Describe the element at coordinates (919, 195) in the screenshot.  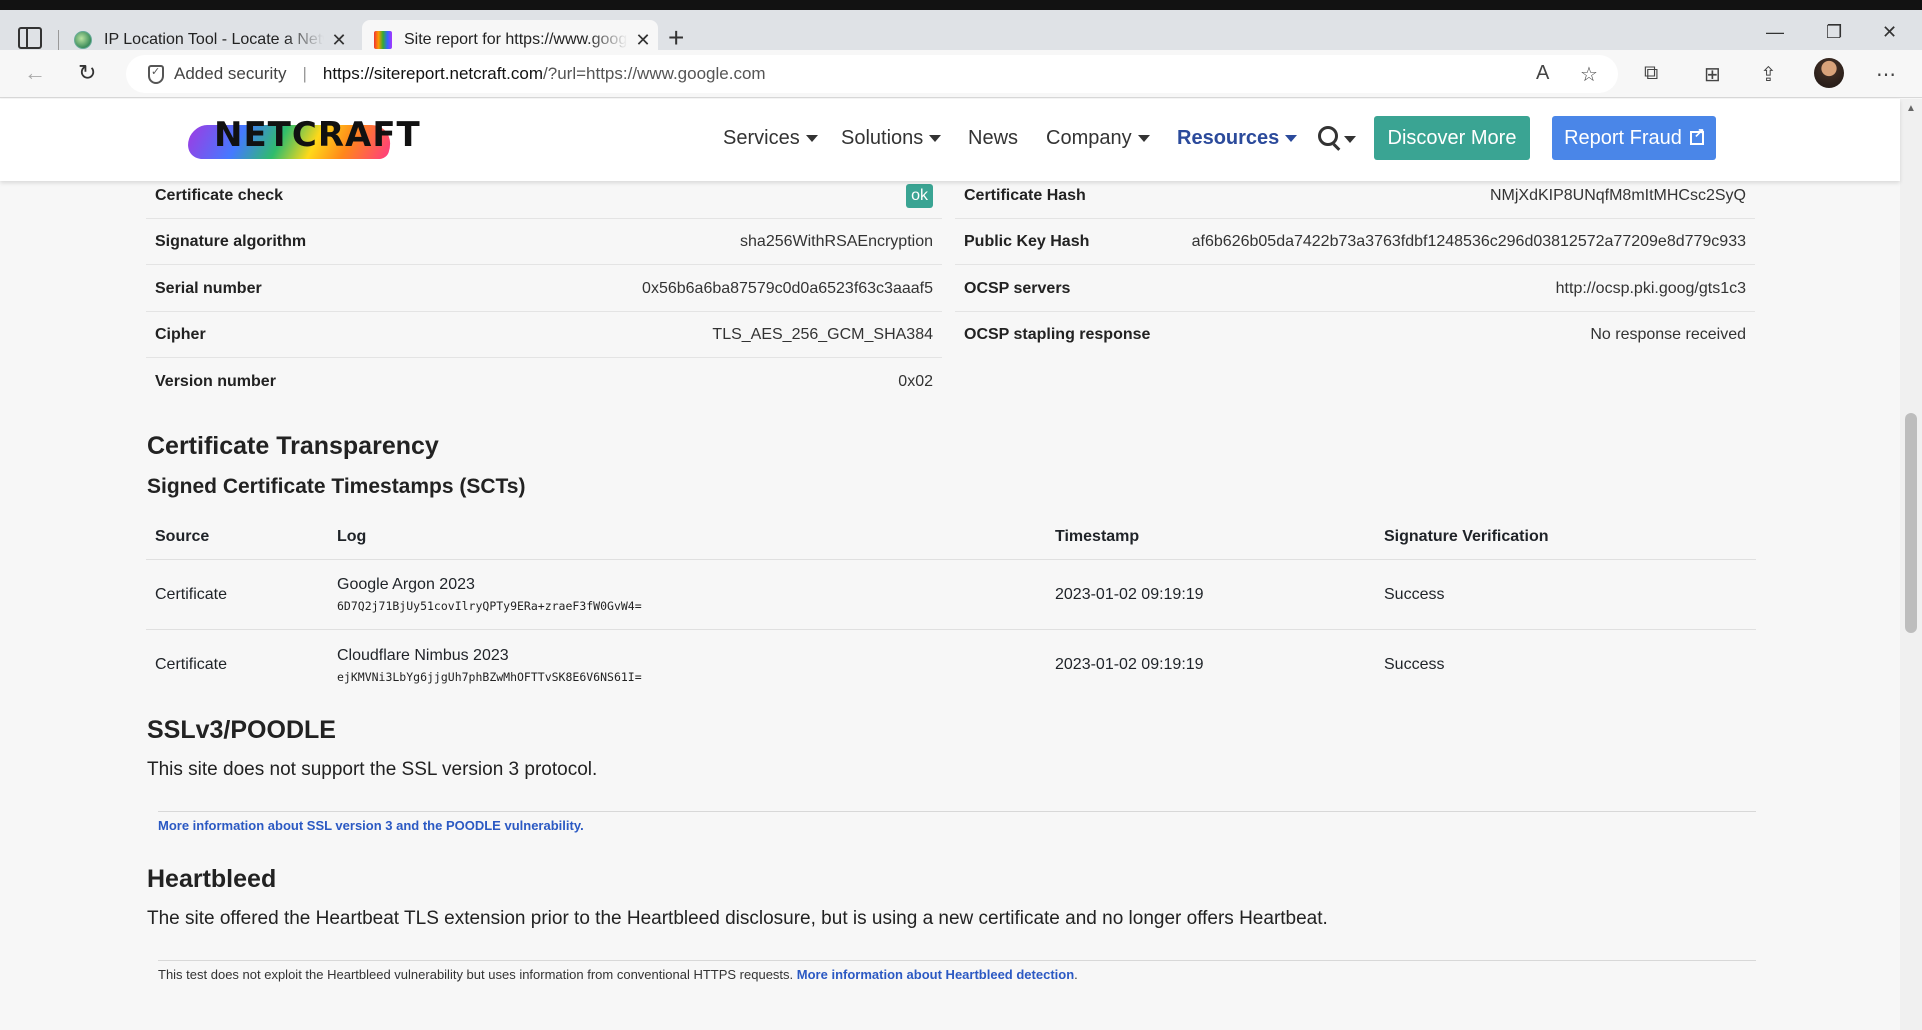
I see `status-badge: ok` at that location.